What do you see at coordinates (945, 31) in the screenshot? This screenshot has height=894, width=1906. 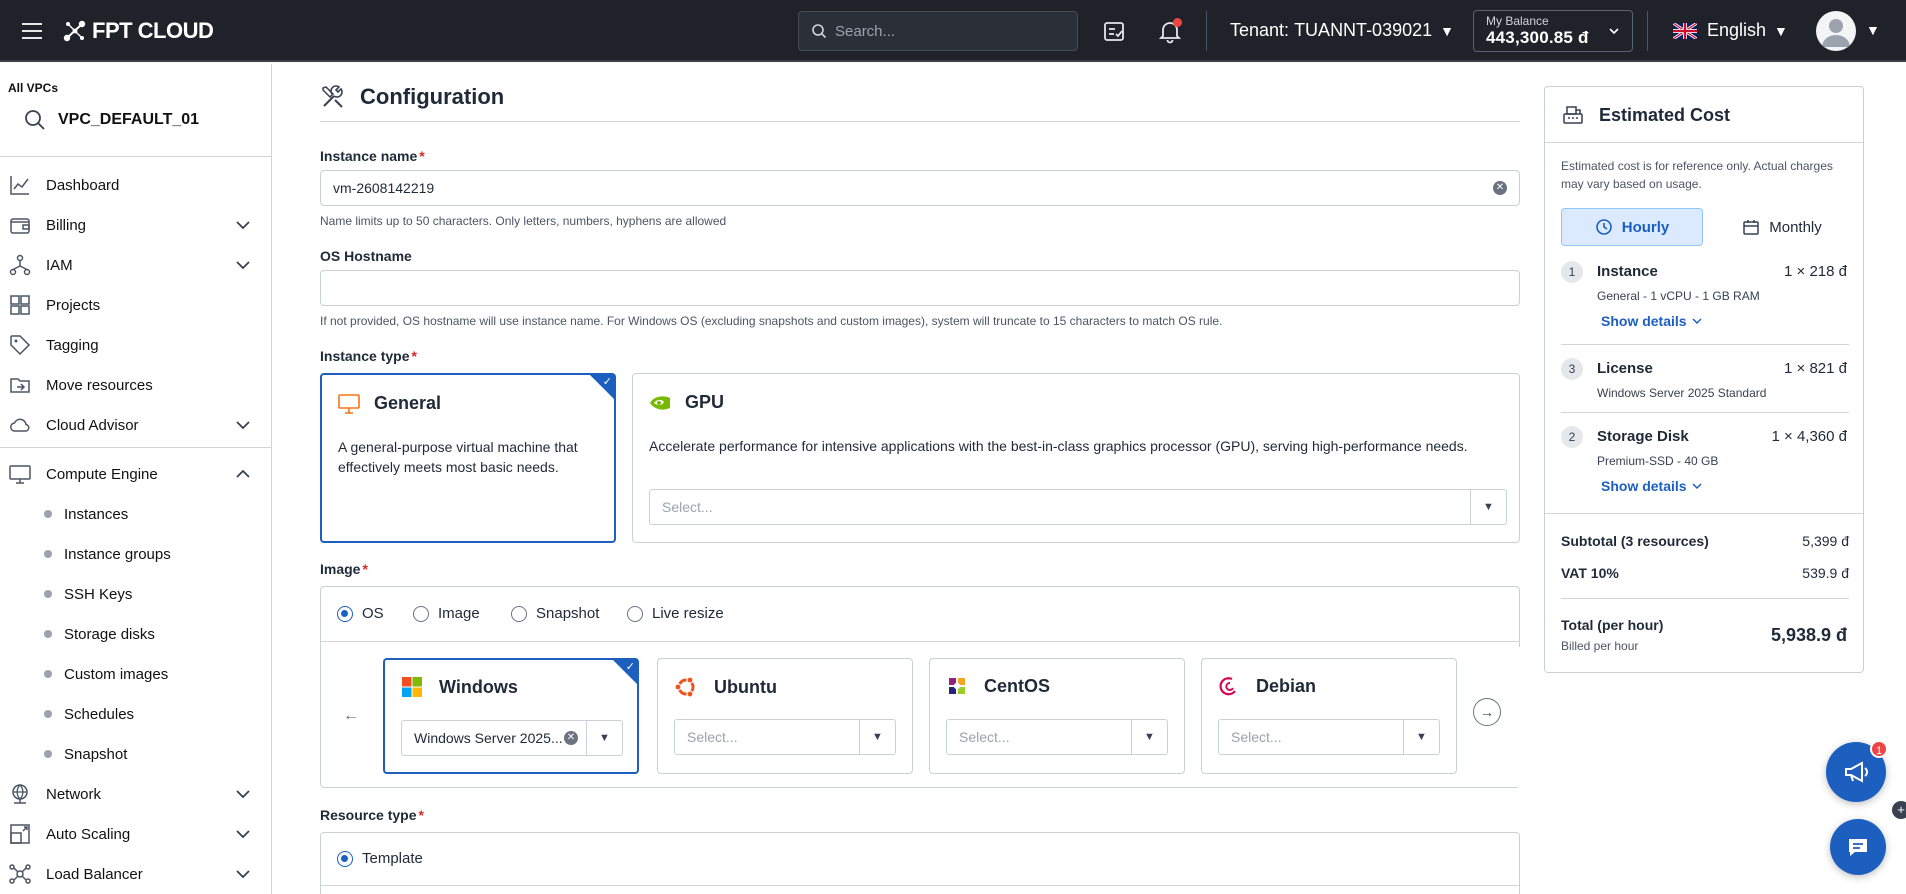 I see `search-input` at bounding box center [945, 31].